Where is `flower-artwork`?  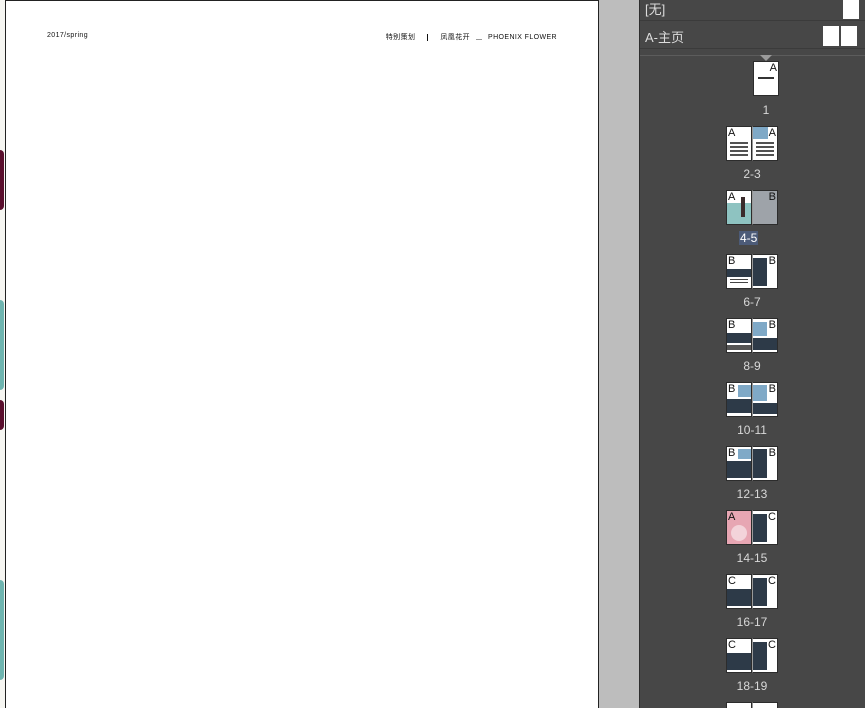 flower-artwork is located at coordinates (739, 533).